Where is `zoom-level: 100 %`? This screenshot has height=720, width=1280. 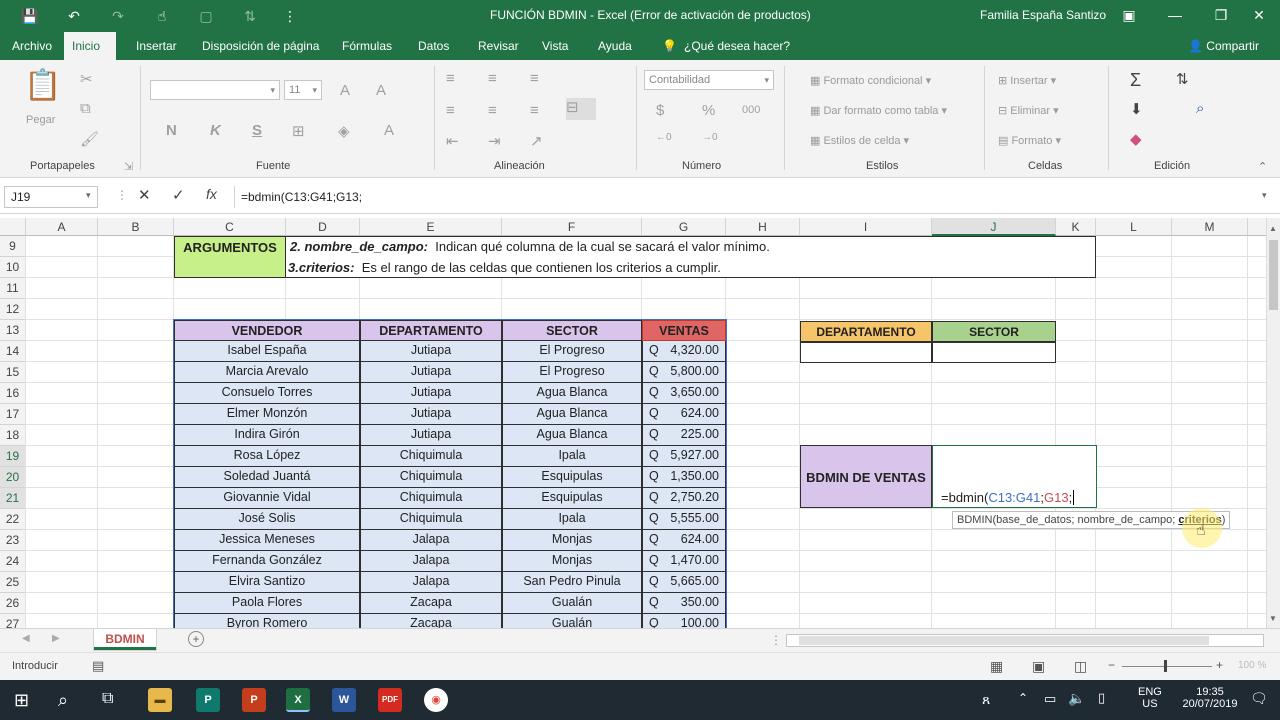
zoom-level: 100 % is located at coordinates (1252, 665).